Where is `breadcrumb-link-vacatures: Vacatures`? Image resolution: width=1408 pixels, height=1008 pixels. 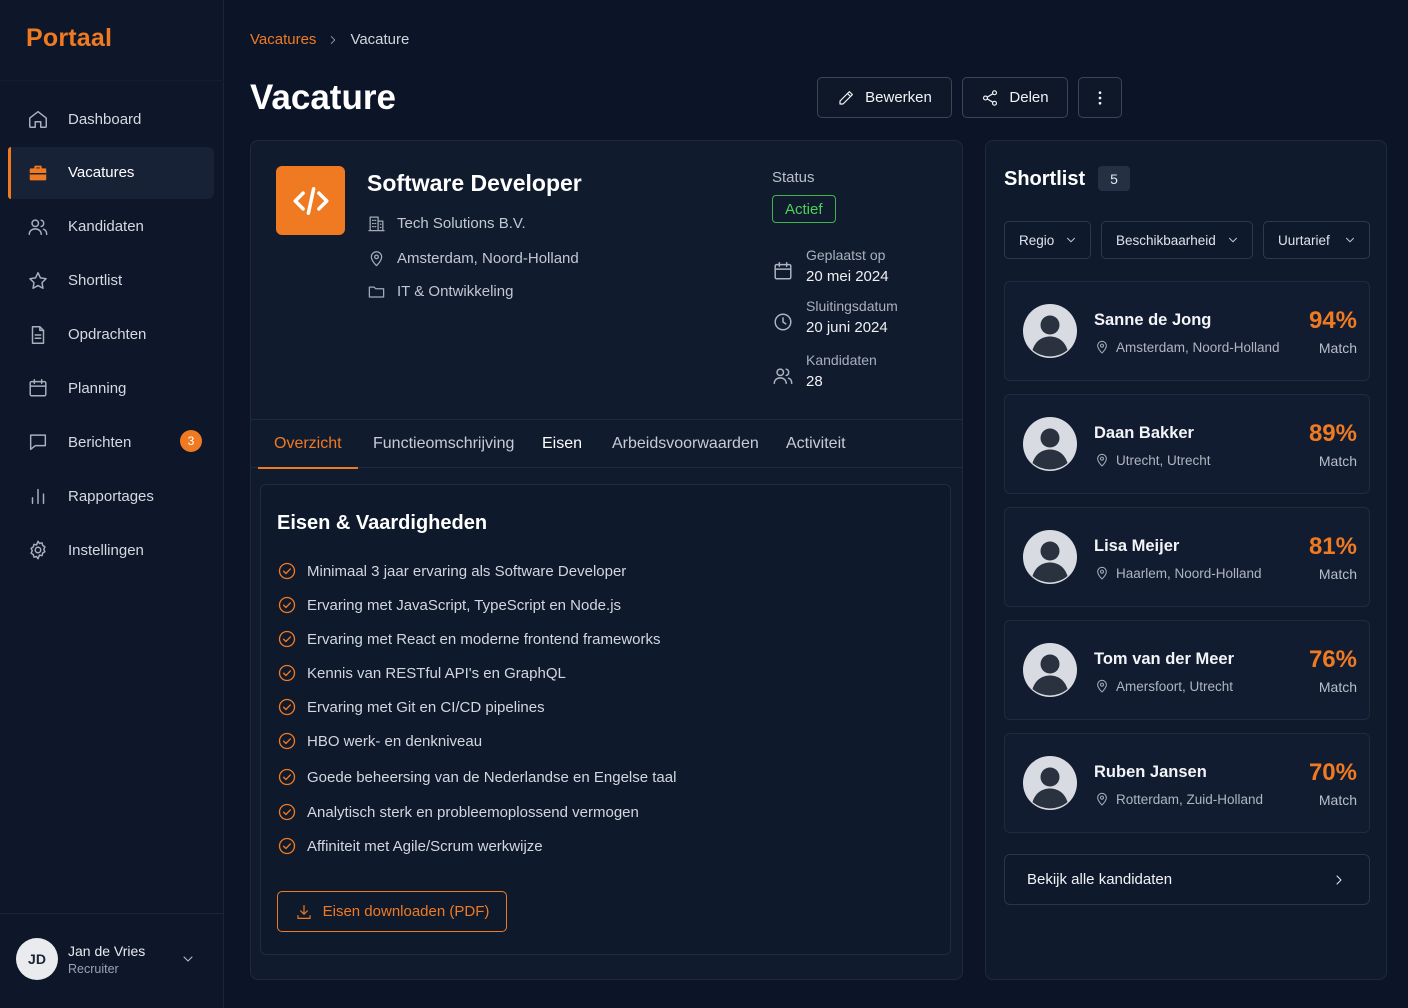
breadcrumb-link-vacatures: Vacatures is located at coordinates (283, 39).